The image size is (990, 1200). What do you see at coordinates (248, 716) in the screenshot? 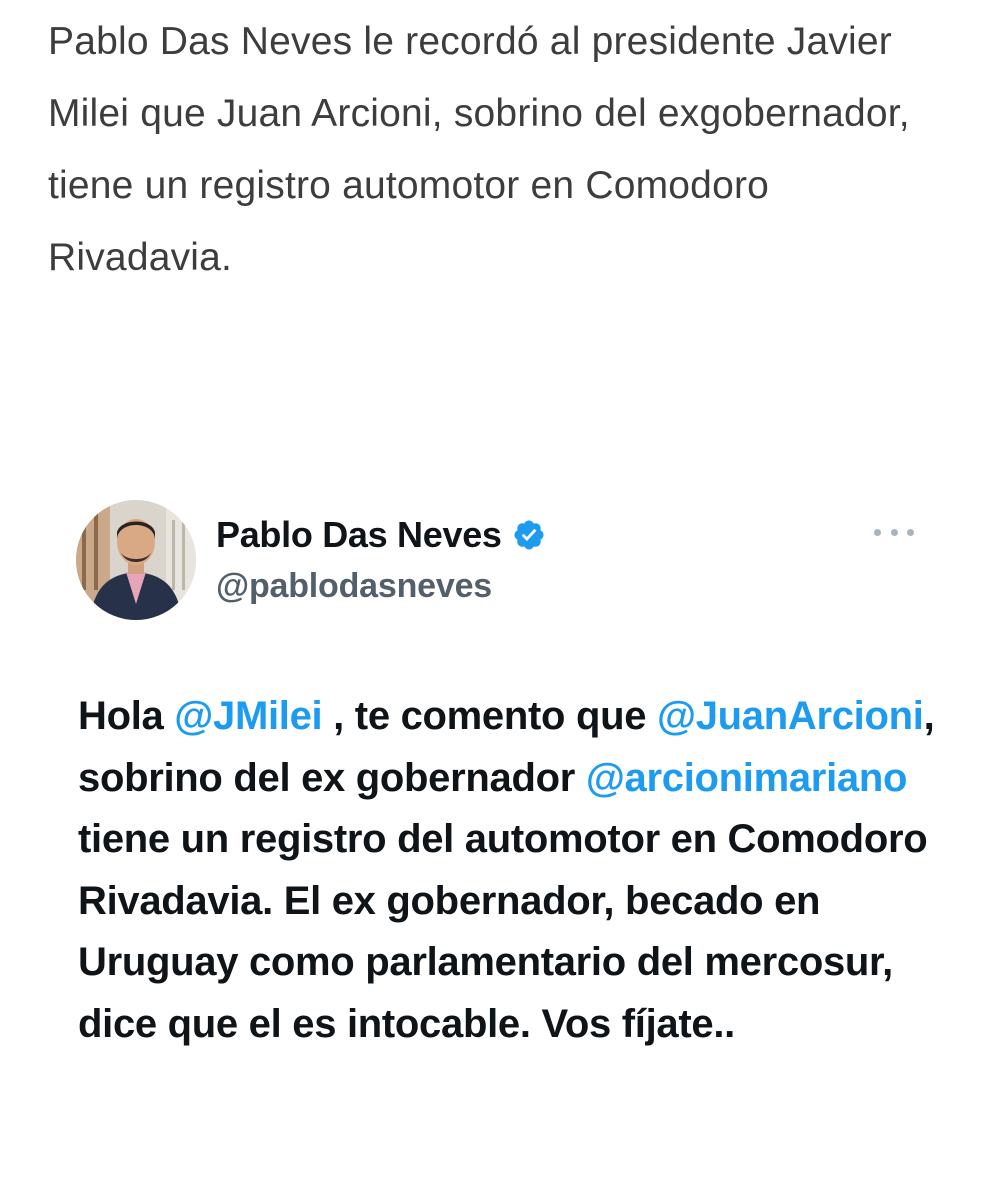
I see `mention-link-jmilei: @JMilei` at bounding box center [248, 716].